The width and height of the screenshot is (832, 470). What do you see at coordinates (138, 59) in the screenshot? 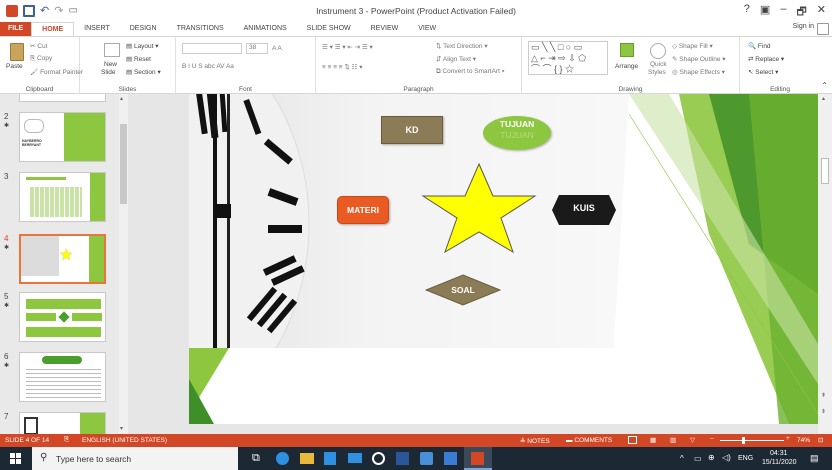
I see `reset-button: ▤ Reset` at bounding box center [138, 59].